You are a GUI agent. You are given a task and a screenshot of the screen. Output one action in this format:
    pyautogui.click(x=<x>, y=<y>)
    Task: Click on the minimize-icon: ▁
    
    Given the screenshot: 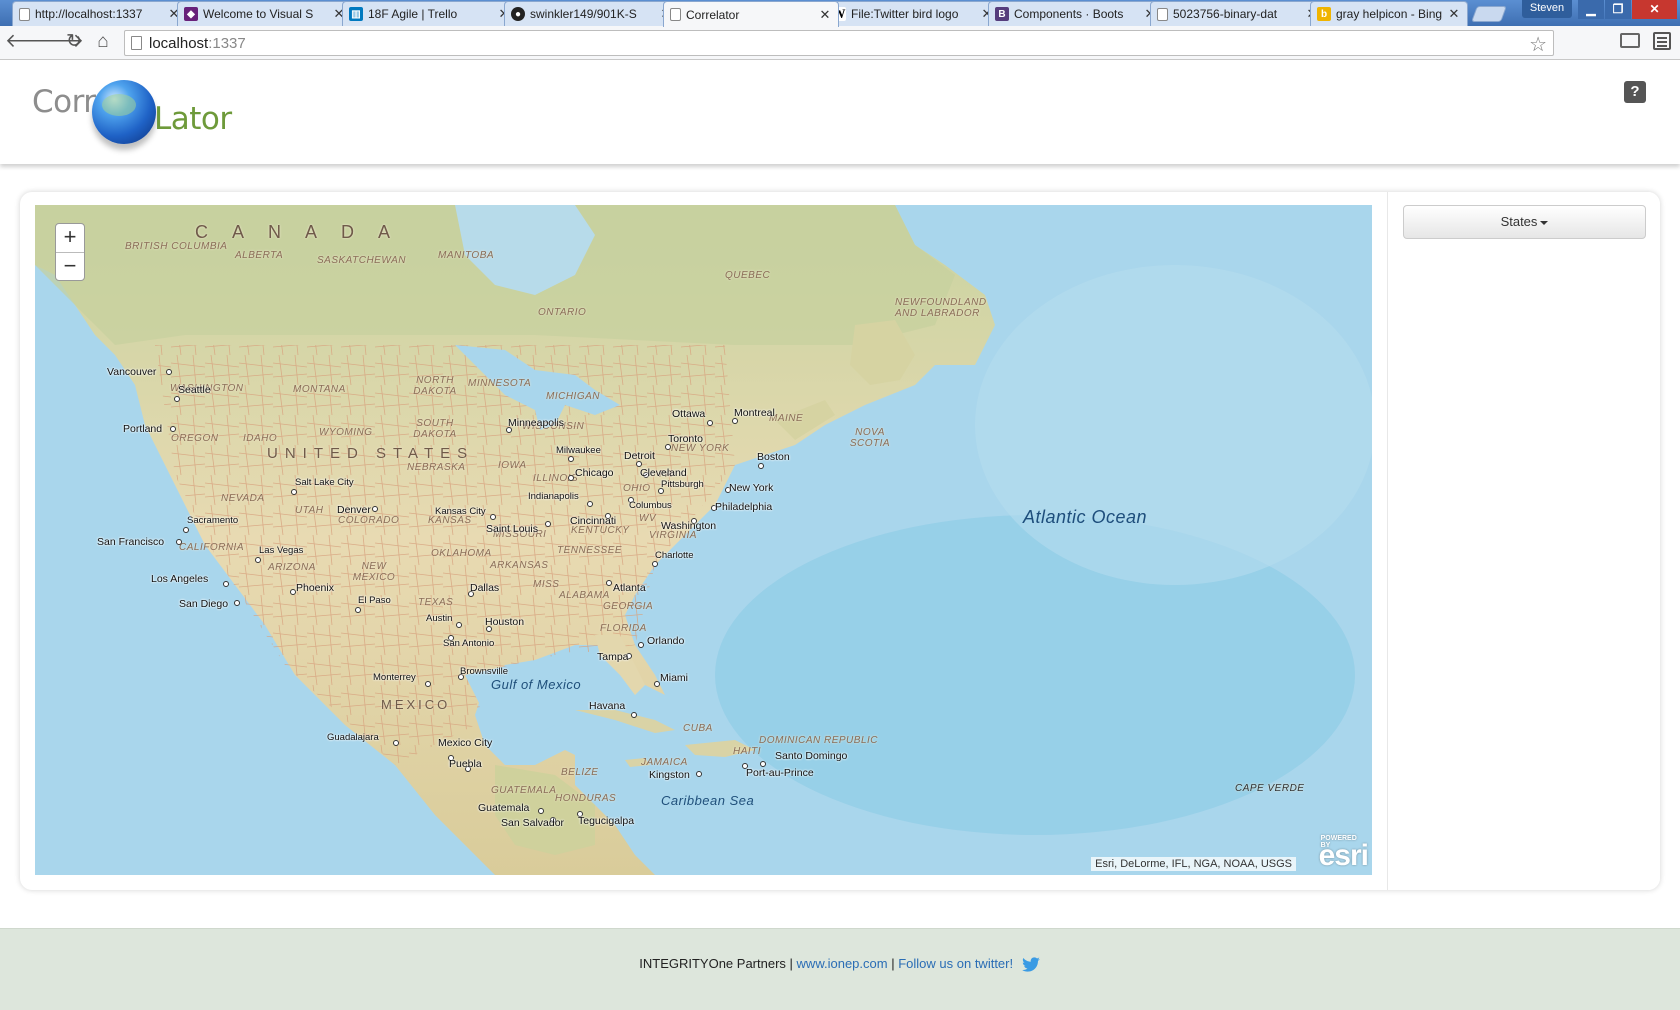 What is the action you would take?
    pyautogui.click(x=1591, y=9)
    